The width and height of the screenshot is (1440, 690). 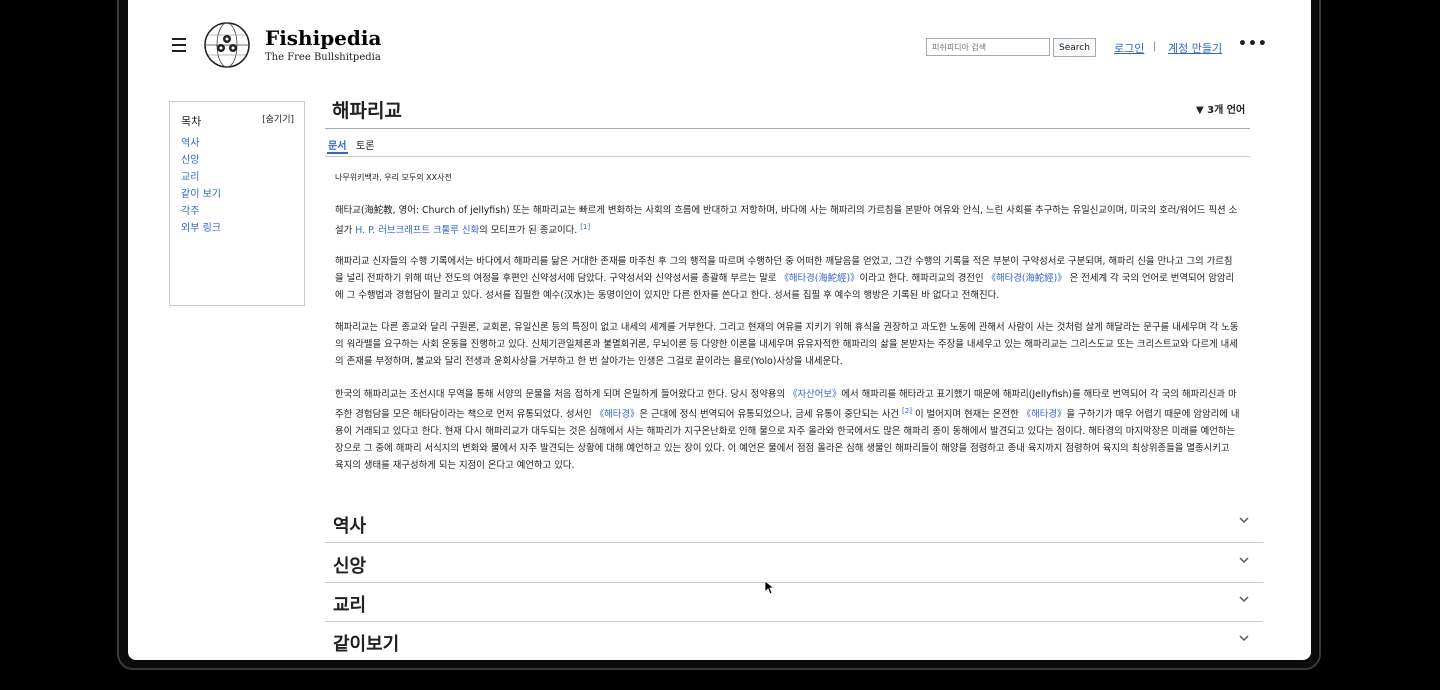 What do you see at coordinates (1129, 48) in the screenshot?
I see `login-link: 로그인` at bounding box center [1129, 48].